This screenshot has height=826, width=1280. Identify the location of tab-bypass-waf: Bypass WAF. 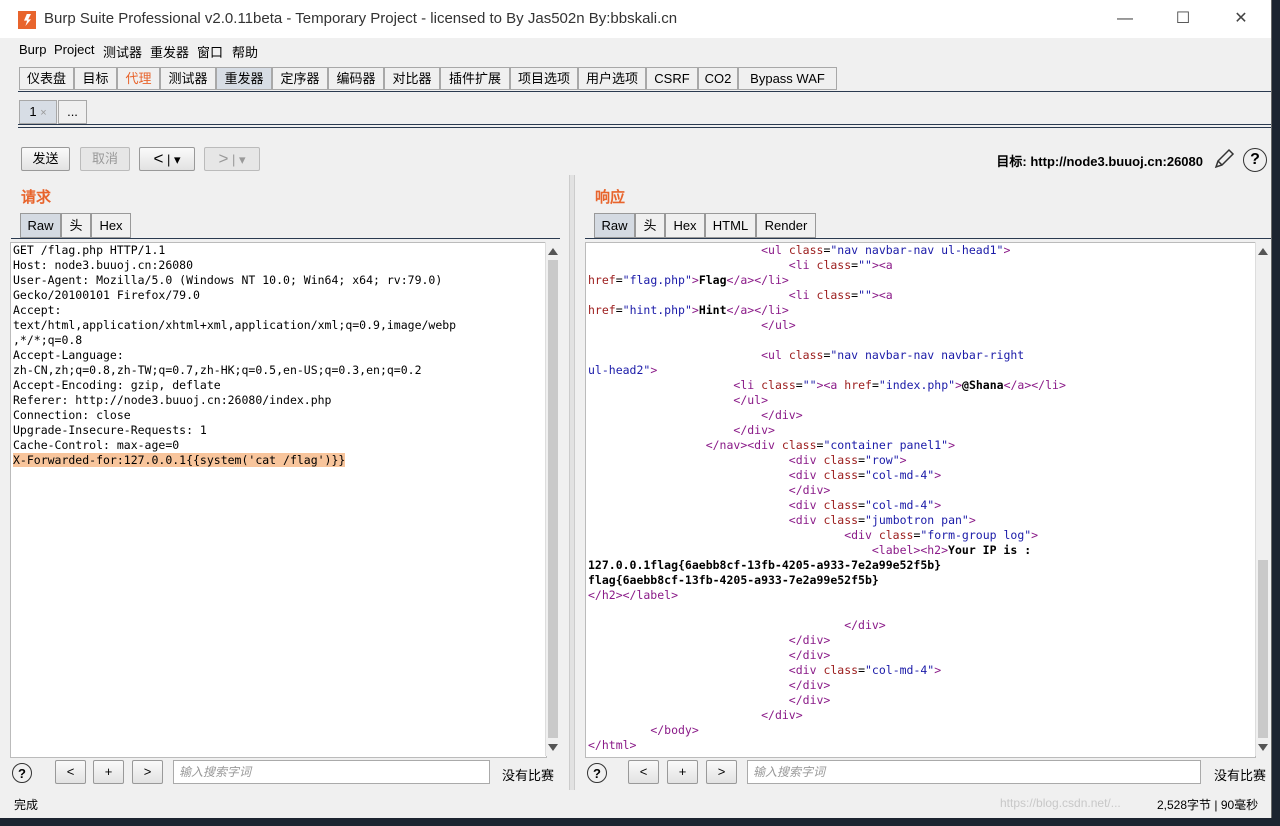
(787, 78).